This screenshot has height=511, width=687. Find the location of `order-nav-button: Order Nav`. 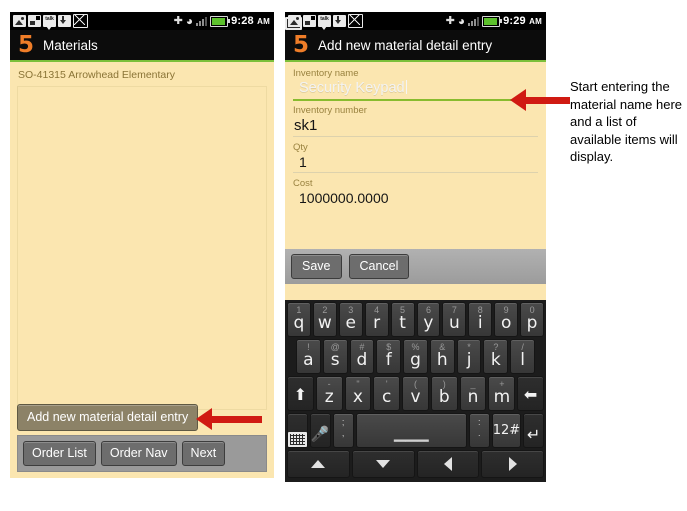

order-nav-button: Order Nav is located at coordinates (138, 453).